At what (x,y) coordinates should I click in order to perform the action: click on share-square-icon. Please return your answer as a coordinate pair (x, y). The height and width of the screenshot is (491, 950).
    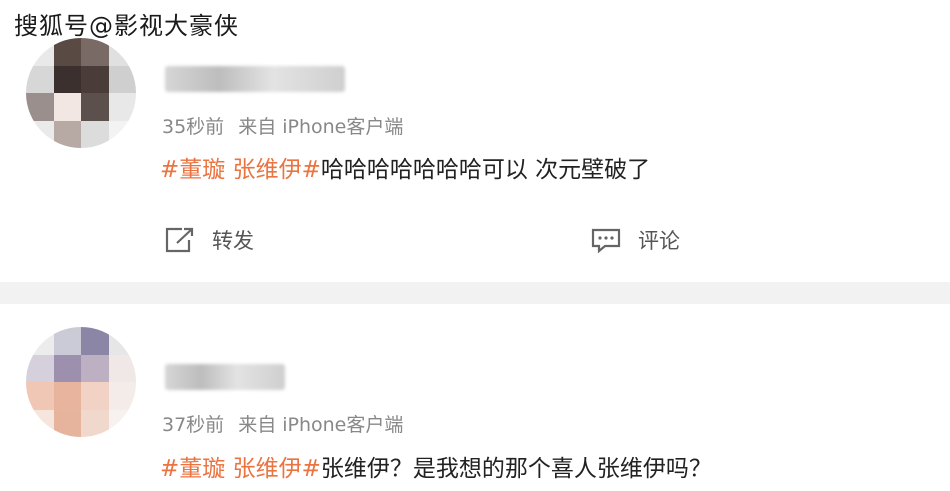
    Looking at the image, I should click on (179, 240).